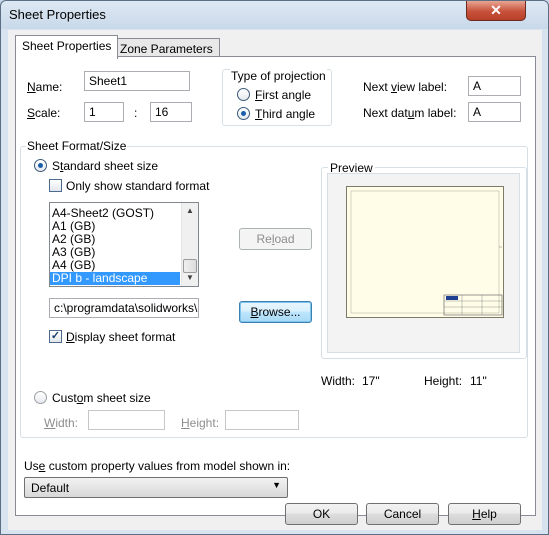 The image size is (549, 535). What do you see at coordinates (189, 244) in the screenshot?
I see `list-scrollbar: ▲ ▼` at bounding box center [189, 244].